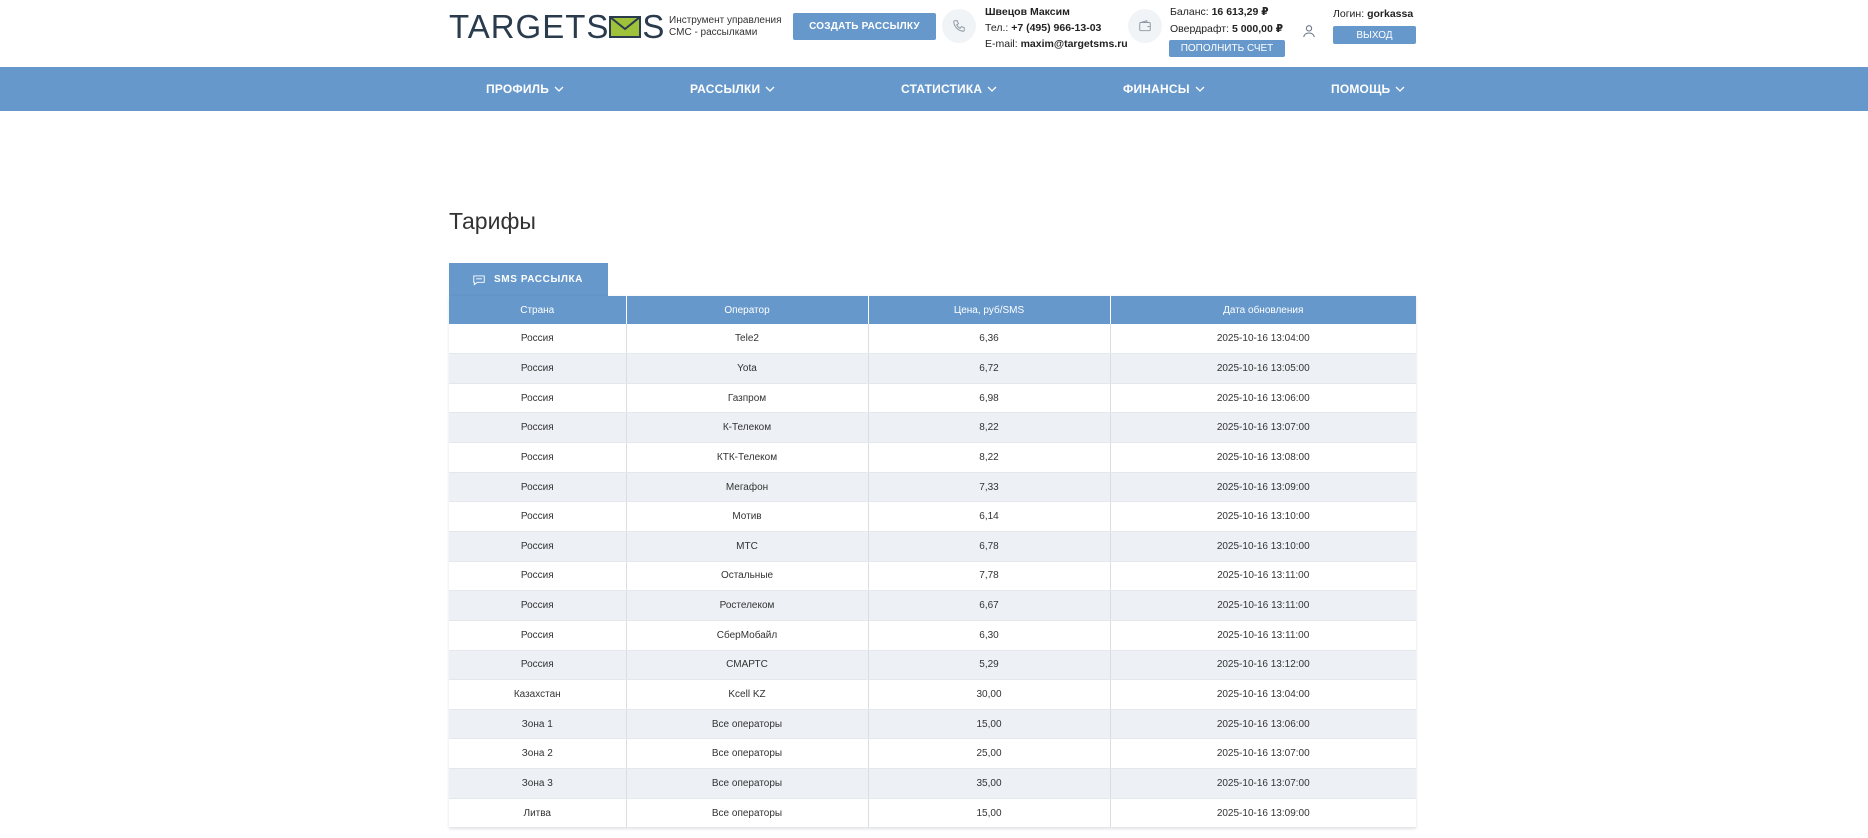  I want to click on nav-item-help: ПОМОЩЬ, so click(1368, 89).